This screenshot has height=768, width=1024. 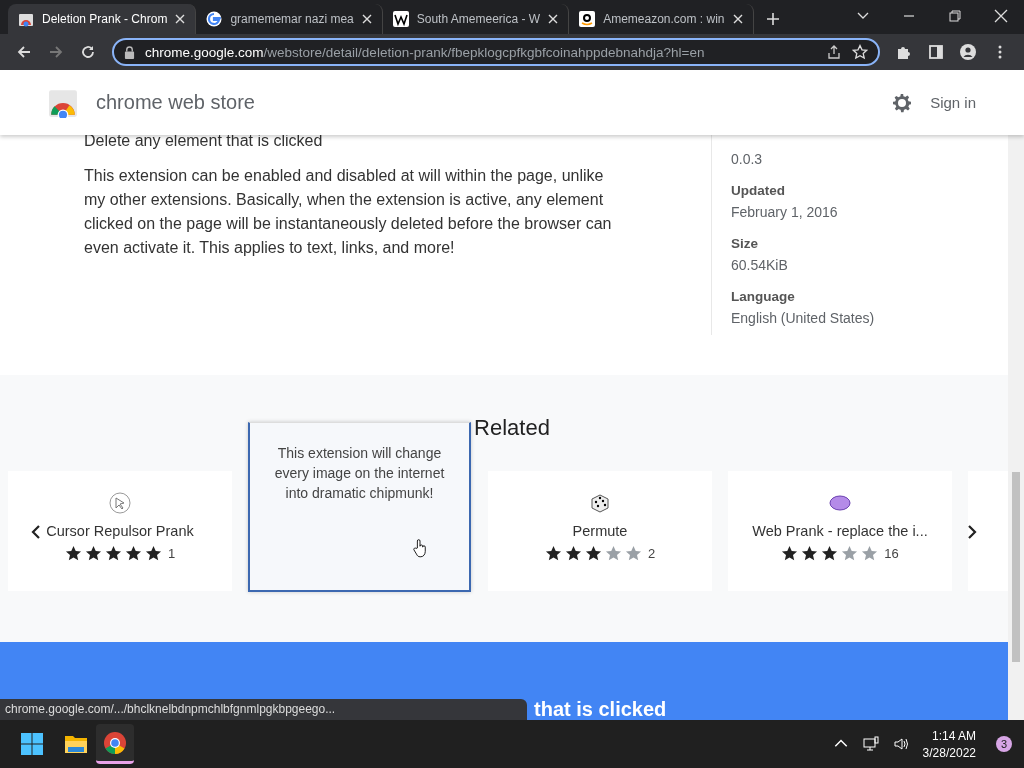 What do you see at coordinates (171, 553) in the screenshot?
I see `rating-count: 1` at bounding box center [171, 553].